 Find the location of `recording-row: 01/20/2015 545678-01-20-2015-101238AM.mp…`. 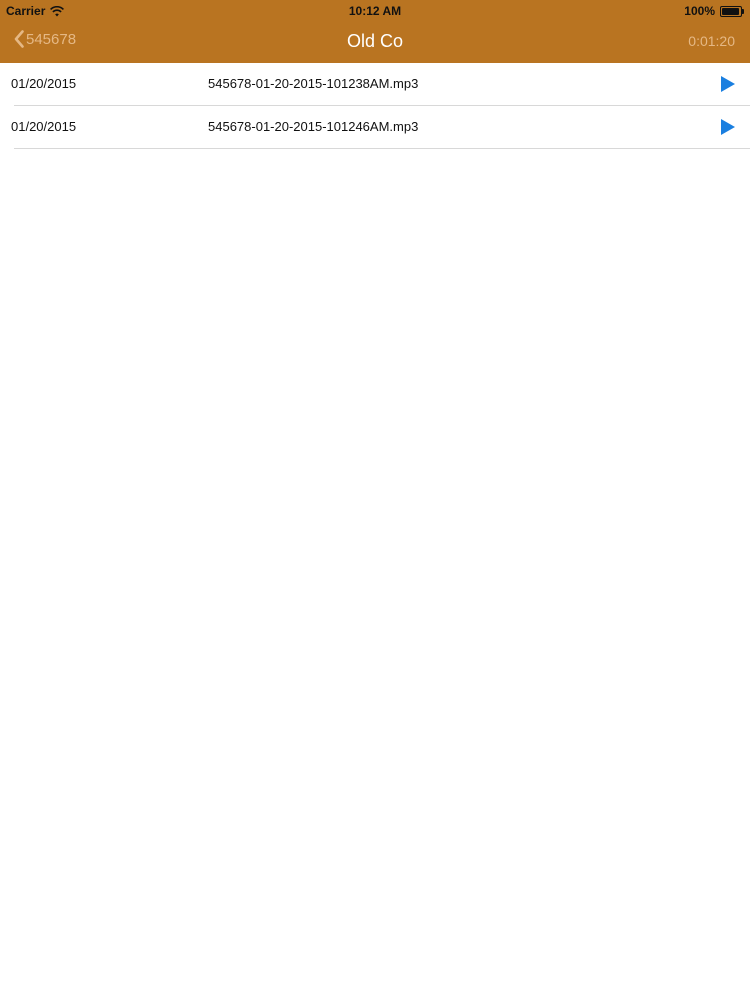

recording-row: 01/20/2015 545678-01-20-2015-101238AM.mp… is located at coordinates (380, 84).